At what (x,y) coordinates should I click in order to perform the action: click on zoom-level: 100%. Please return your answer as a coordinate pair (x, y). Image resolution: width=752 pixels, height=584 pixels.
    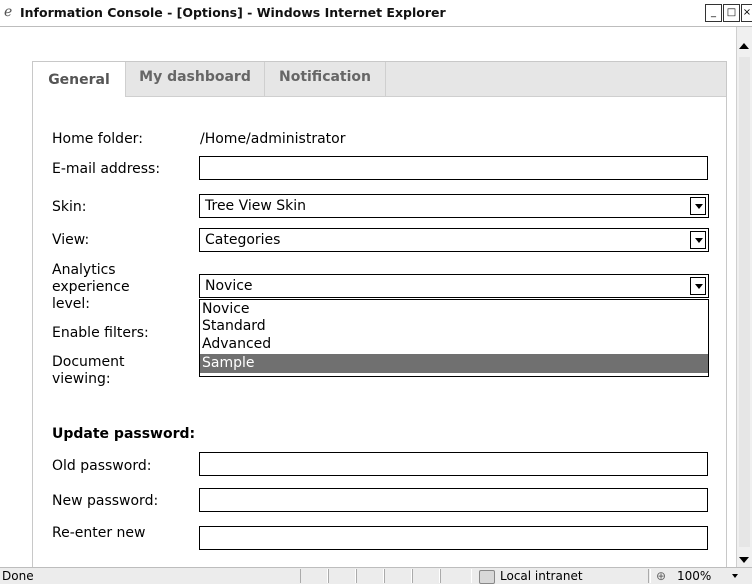
    Looking at the image, I should click on (694, 576).